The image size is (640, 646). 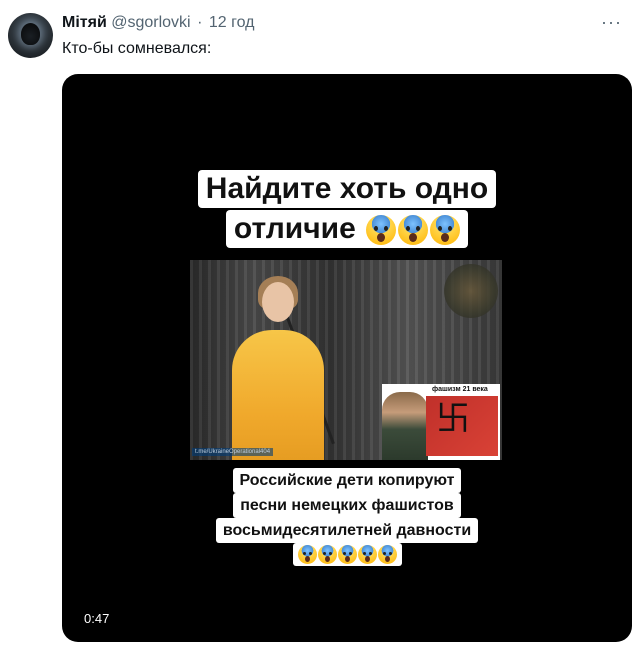 What do you see at coordinates (150, 22) in the screenshot?
I see `author-handle: @sgorlovki` at bounding box center [150, 22].